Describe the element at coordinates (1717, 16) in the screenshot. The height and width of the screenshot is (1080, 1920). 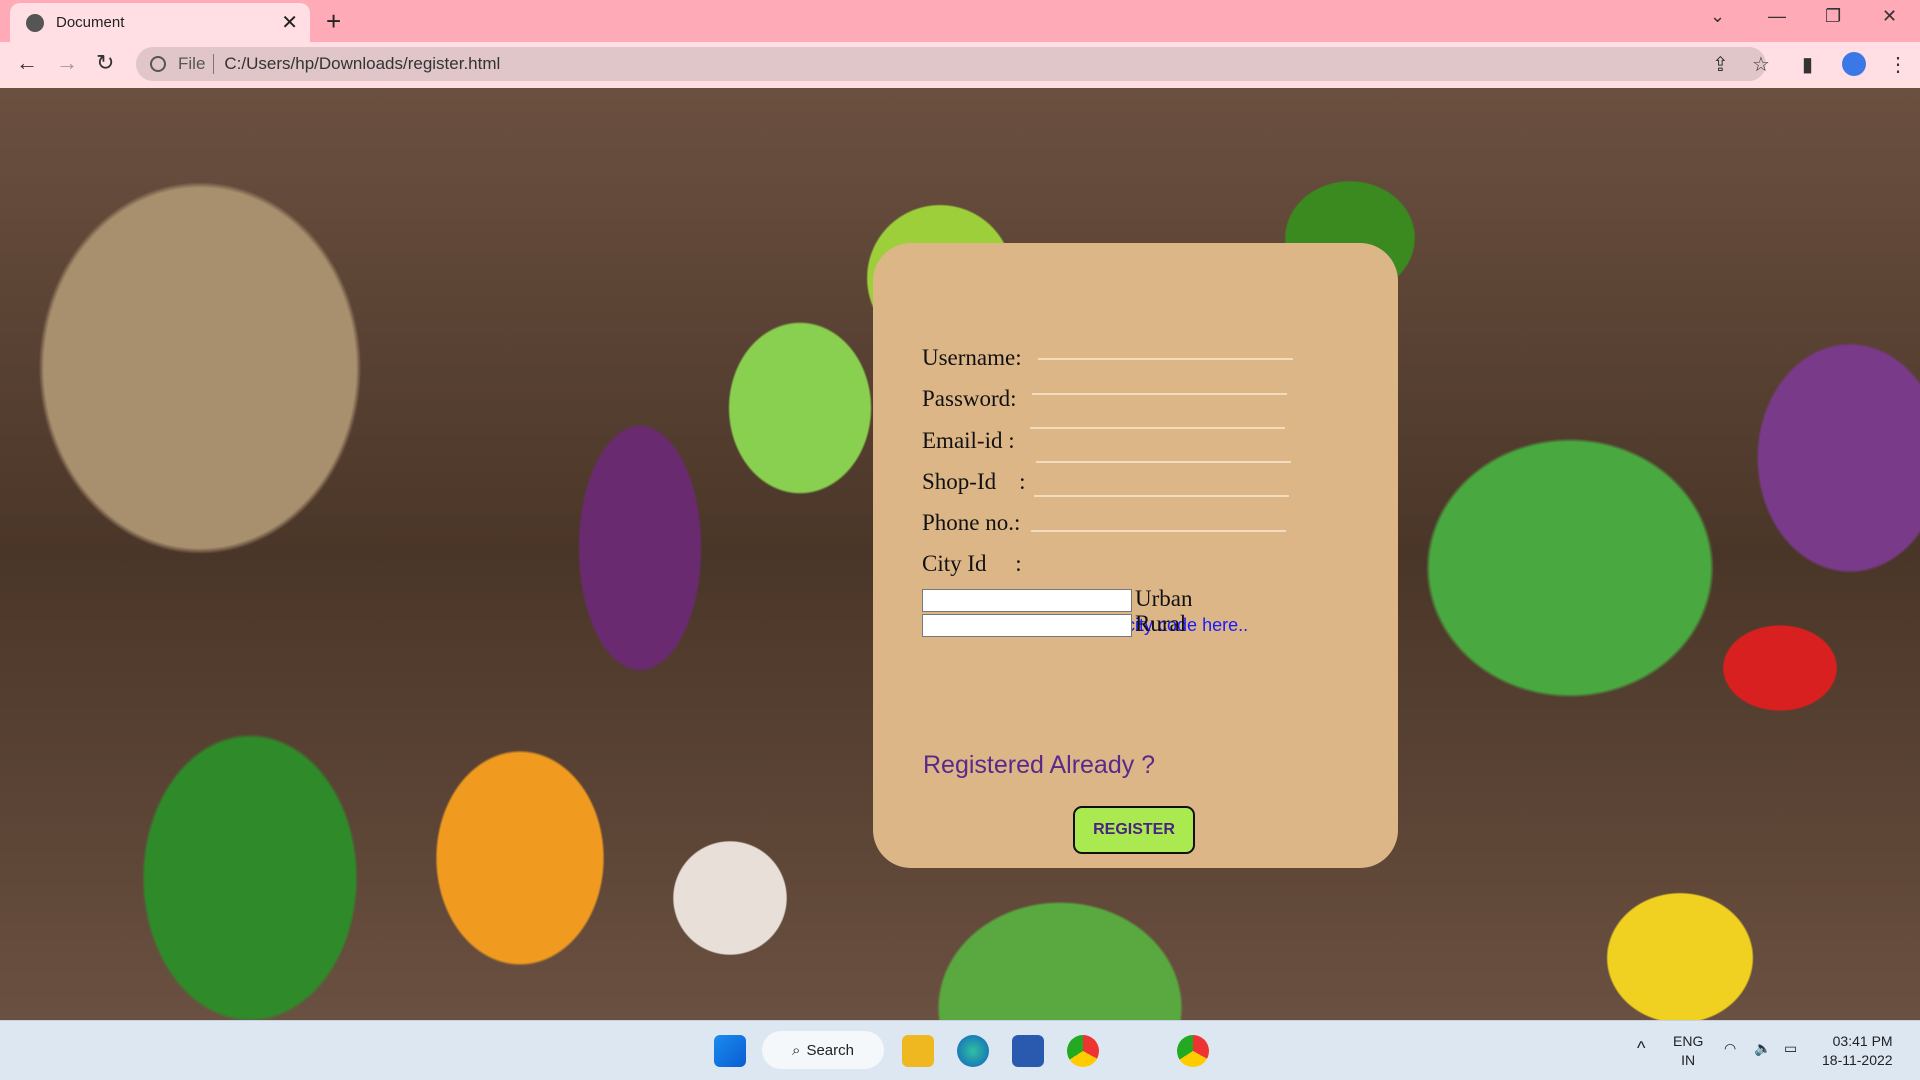
I see `tab-search-icon: ⌄` at that location.